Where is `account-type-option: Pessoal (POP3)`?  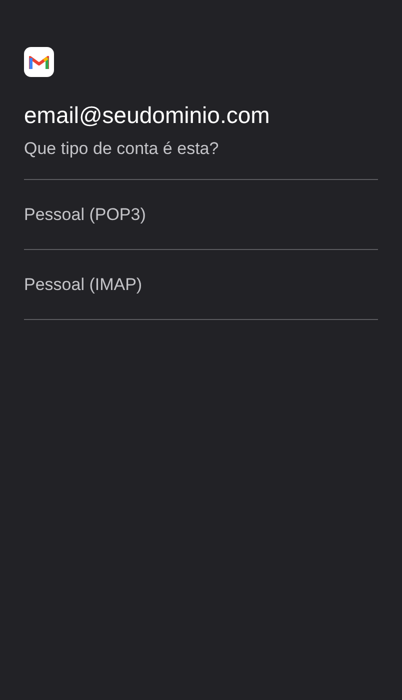 account-type-option: Pessoal (POP3) is located at coordinates (85, 215).